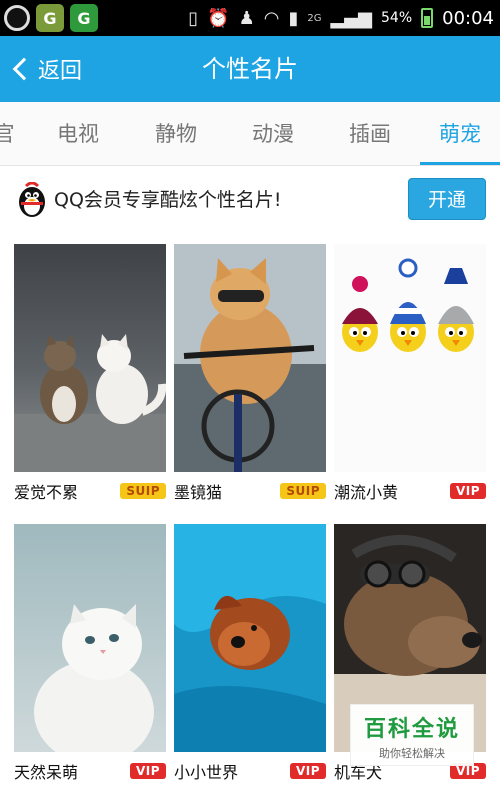  Describe the element at coordinates (411, 729) in the screenshot. I see `watermark-title: 百科全说` at that location.